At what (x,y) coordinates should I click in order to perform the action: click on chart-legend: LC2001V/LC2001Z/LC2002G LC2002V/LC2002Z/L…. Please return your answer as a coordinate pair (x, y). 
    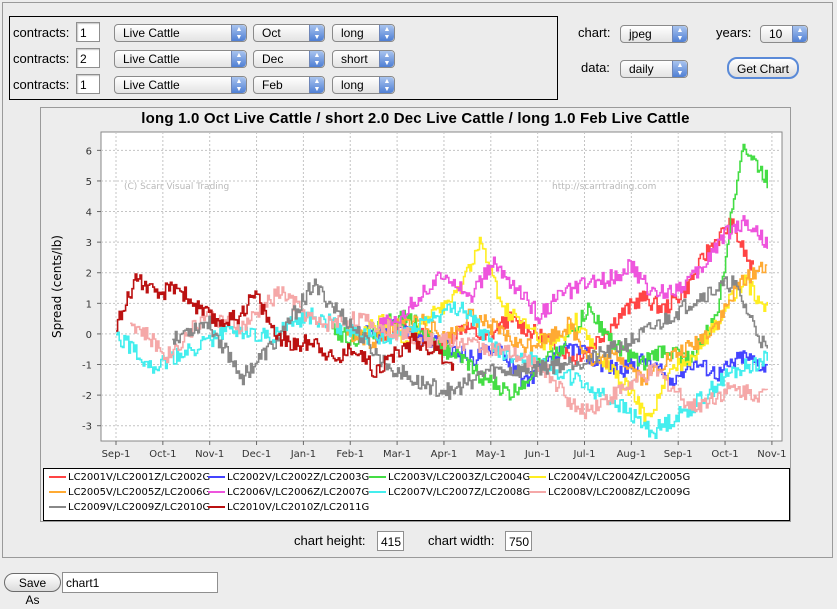
    Looking at the image, I should click on (416, 494).